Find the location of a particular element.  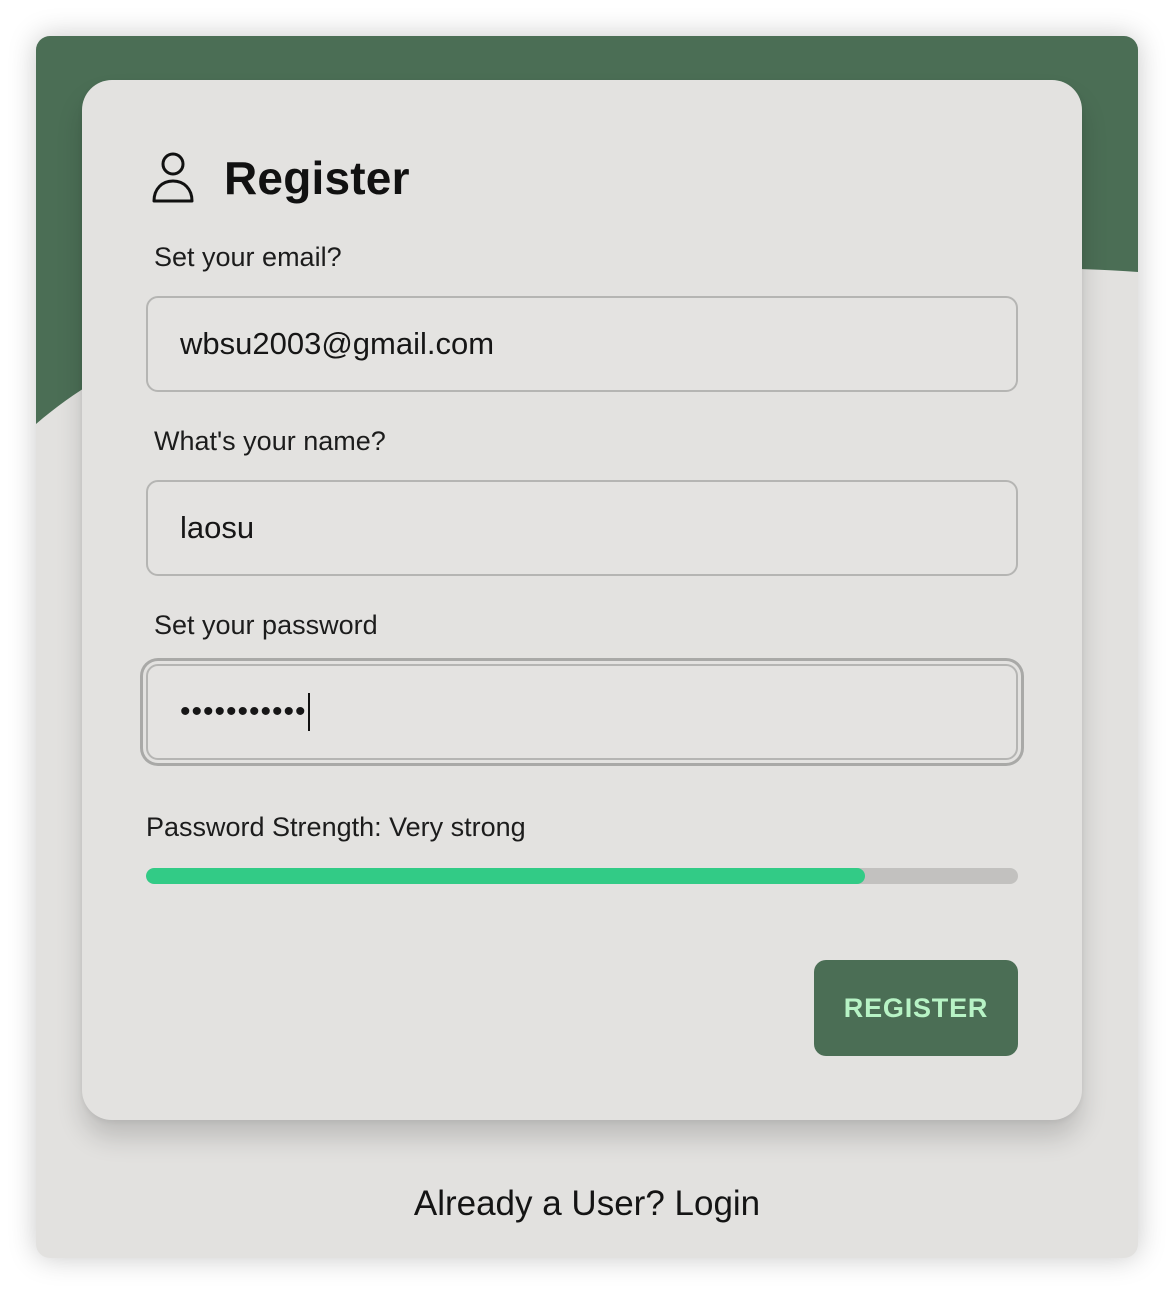

email-value: wbsu2003@gmail.com is located at coordinates (337, 343).